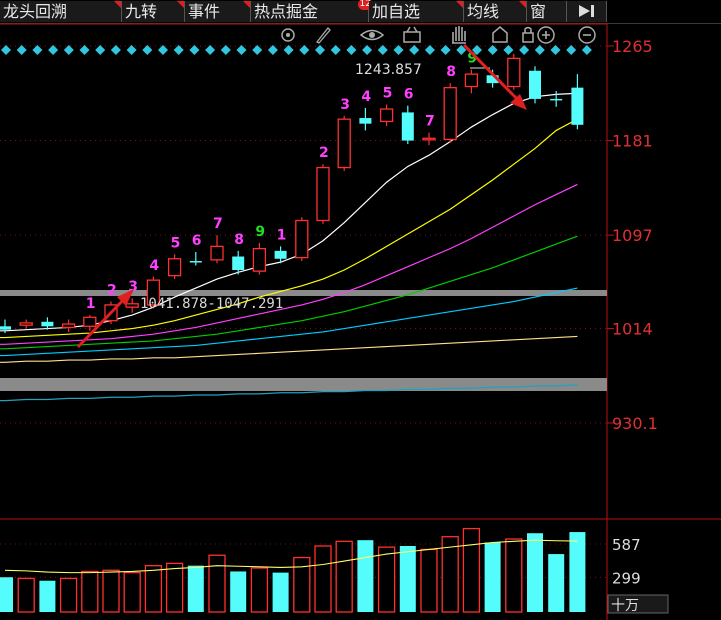 The width and height of the screenshot is (721, 620). Describe the element at coordinates (366, 97) in the screenshot. I see `nine-turn-count: 4` at that location.